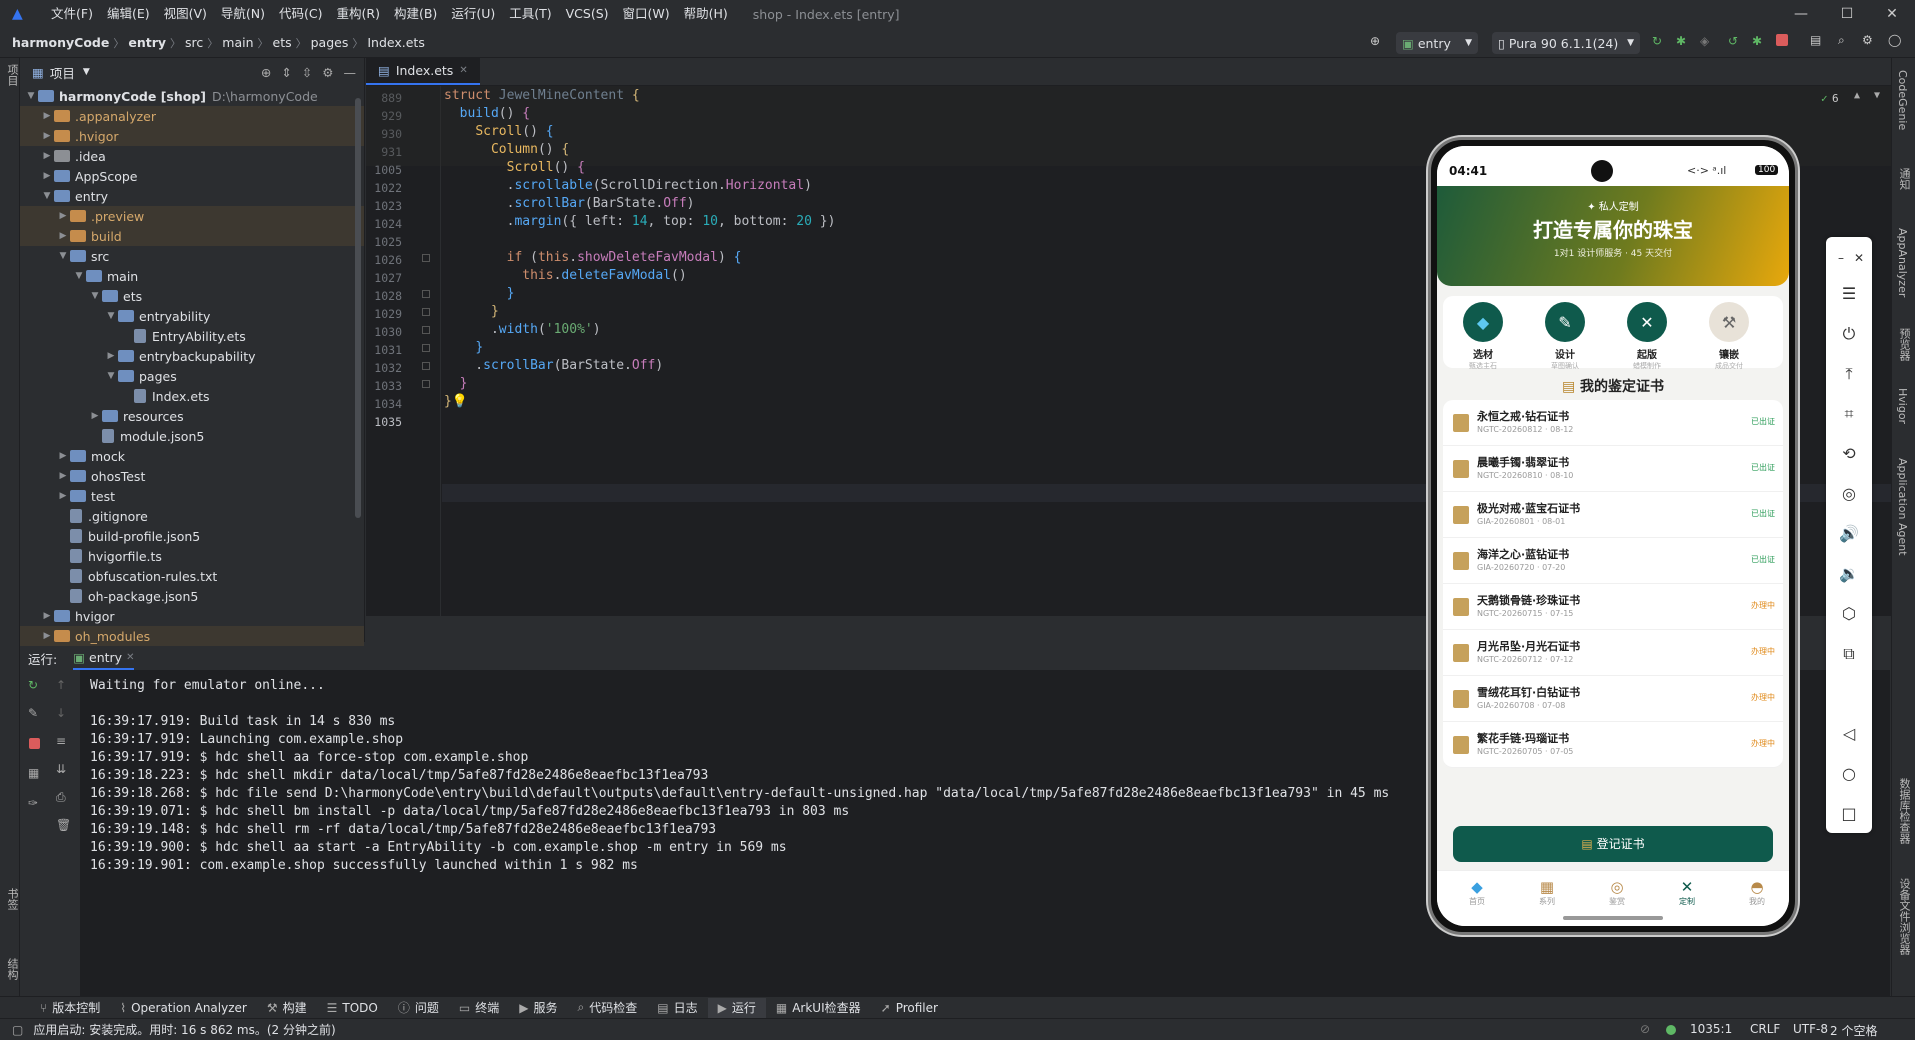  Describe the element at coordinates (1849, 494) in the screenshot. I see `location-icon: ◎` at that location.